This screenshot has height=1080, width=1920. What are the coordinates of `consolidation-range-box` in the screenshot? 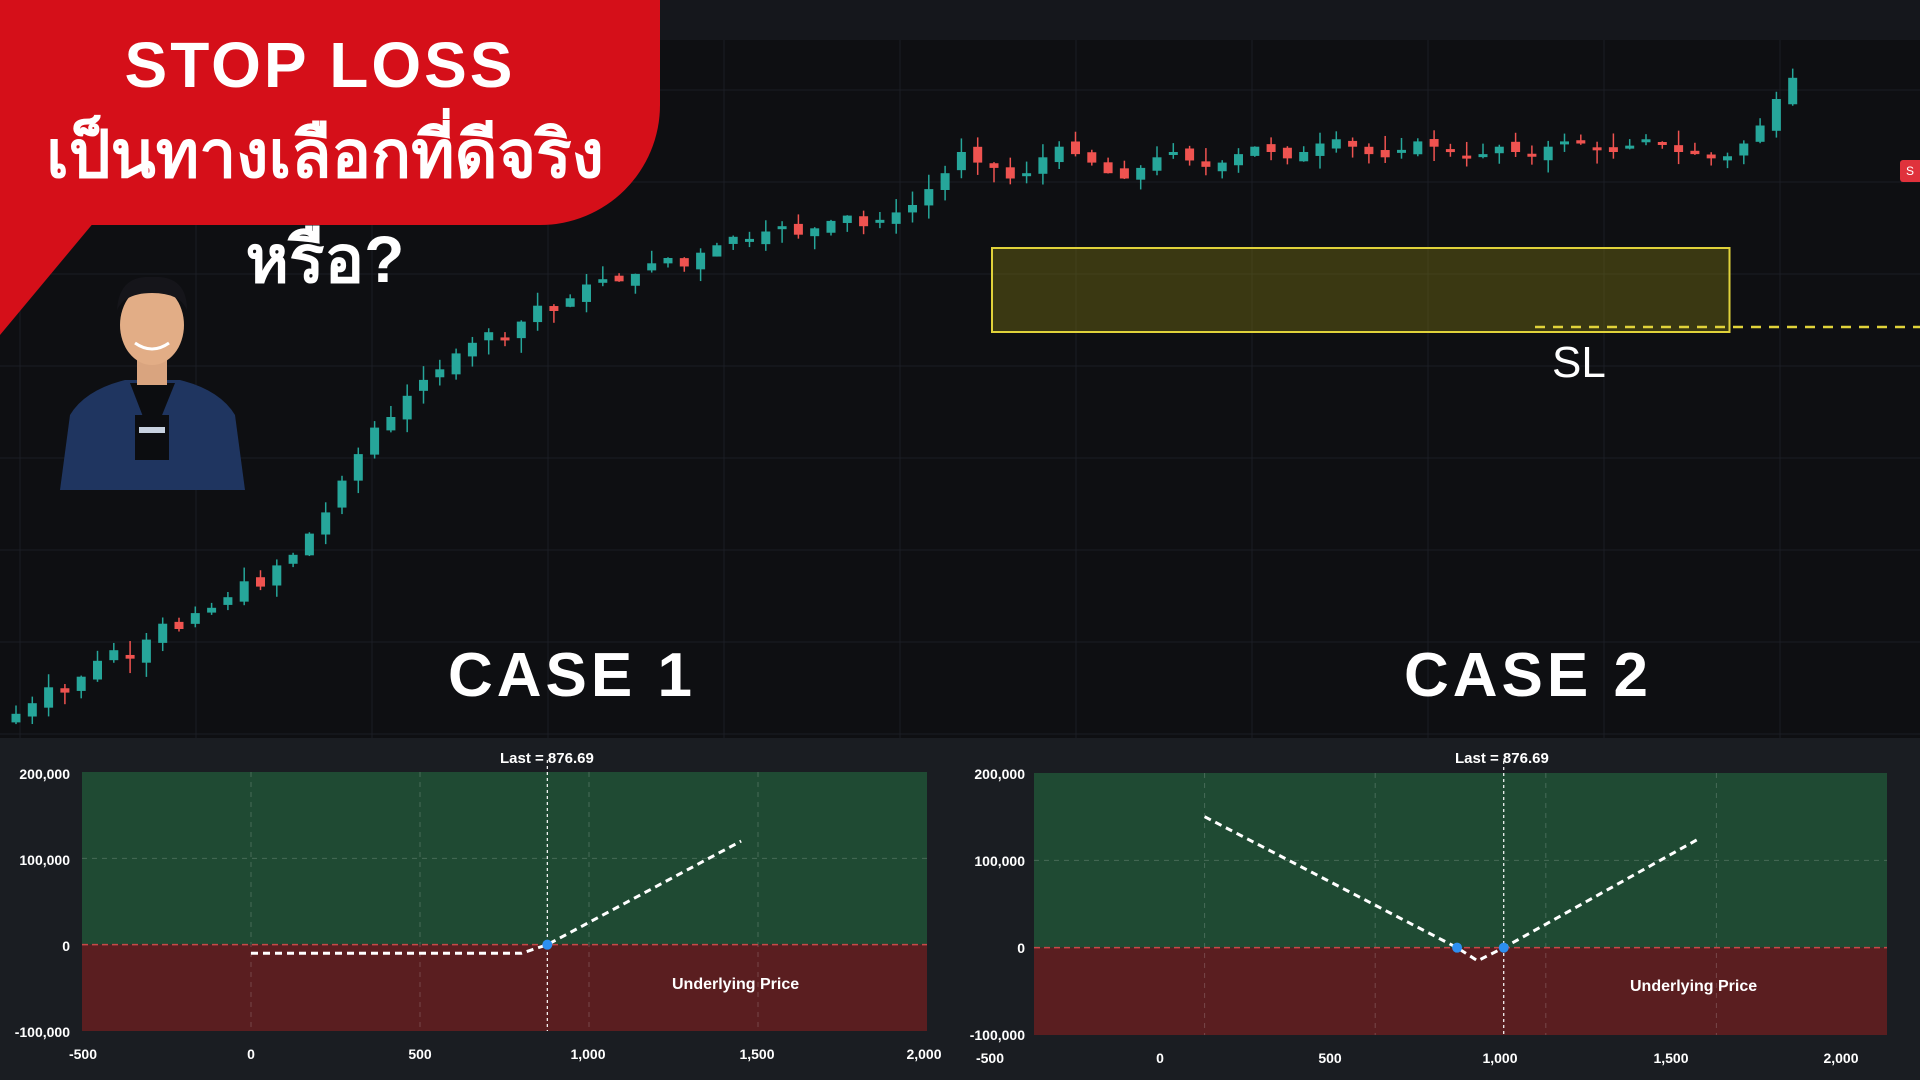 It's located at (1361, 290).